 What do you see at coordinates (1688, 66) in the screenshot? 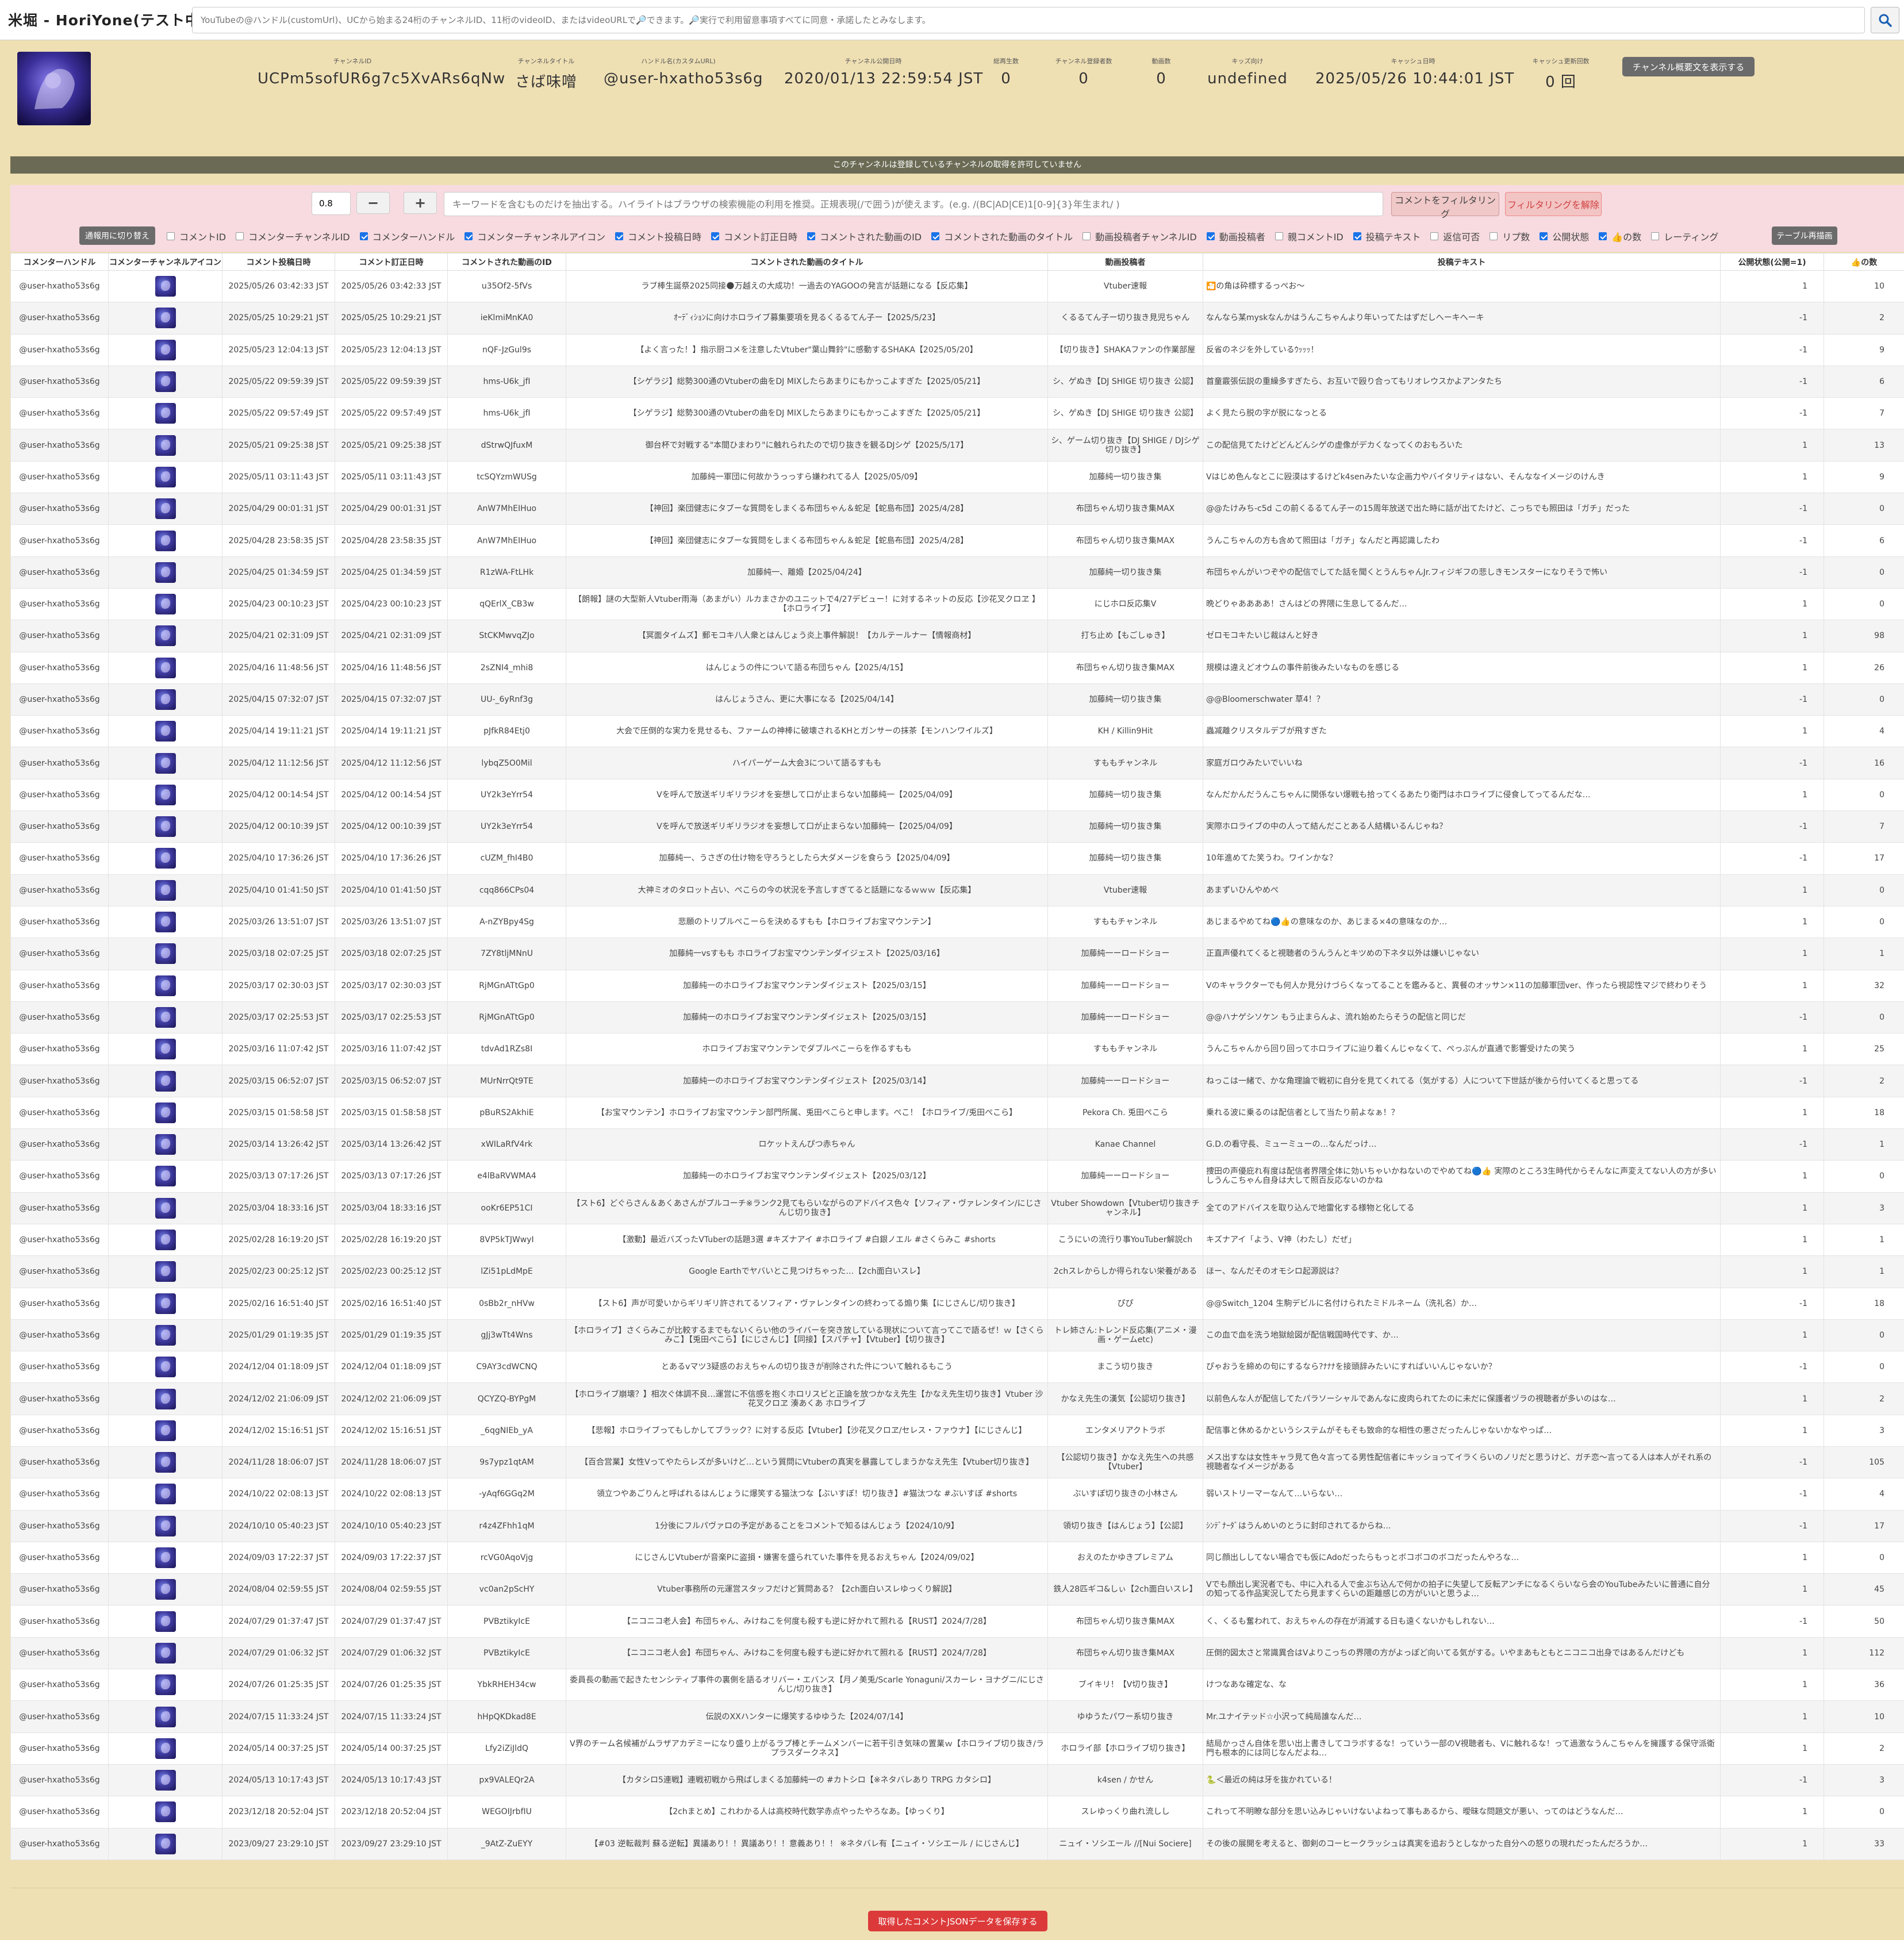
I see `show-description-button: チャンネル概要文を表示する` at bounding box center [1688, 66].